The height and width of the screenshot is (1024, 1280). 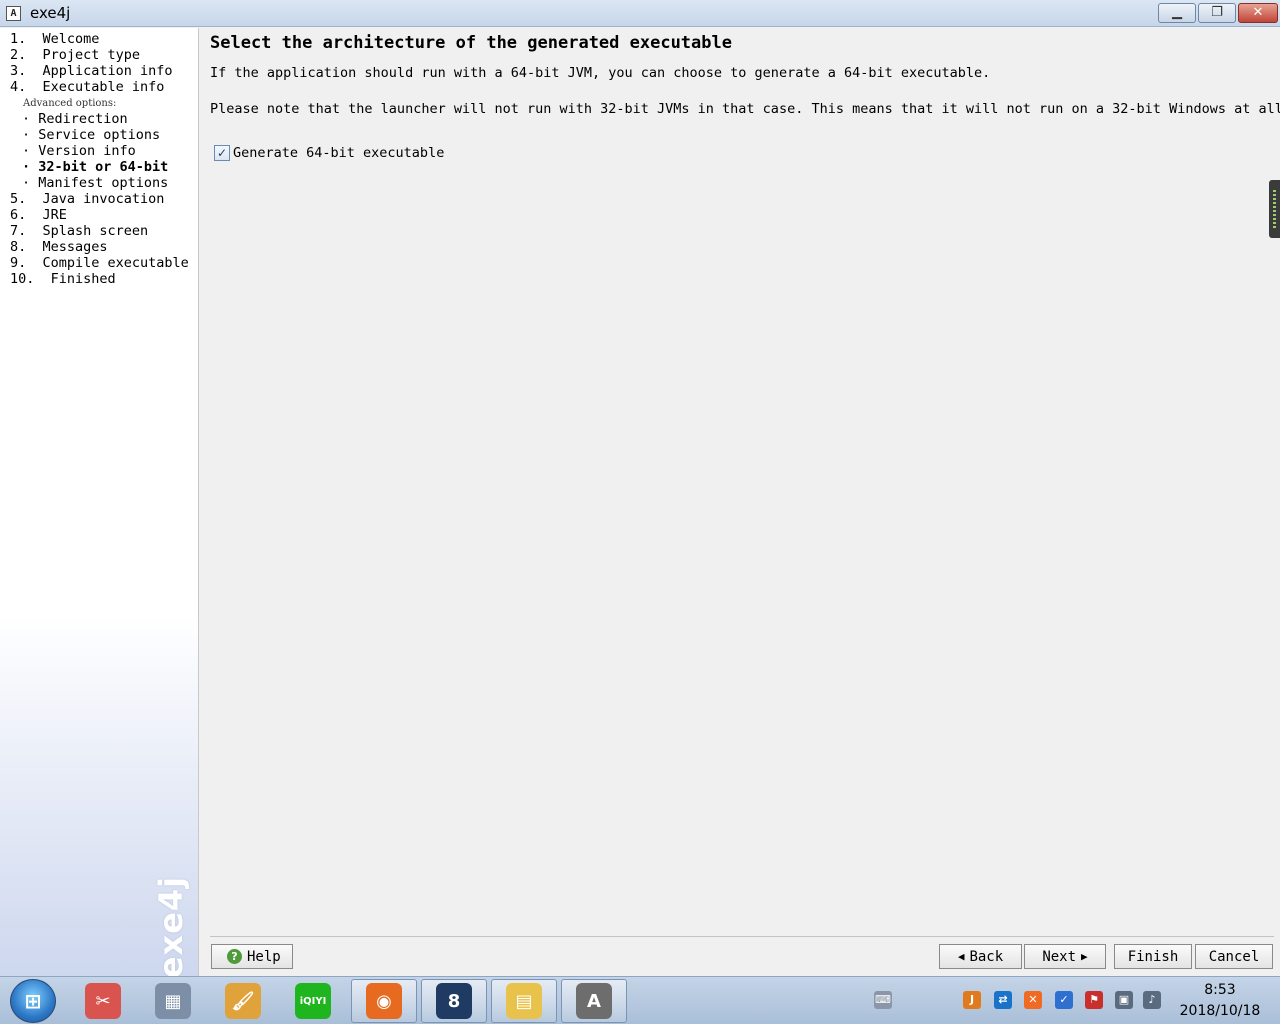 I want to click on generate-64bit-option: ✓ Generate 64-bit executable, so click(x=329, y=153).